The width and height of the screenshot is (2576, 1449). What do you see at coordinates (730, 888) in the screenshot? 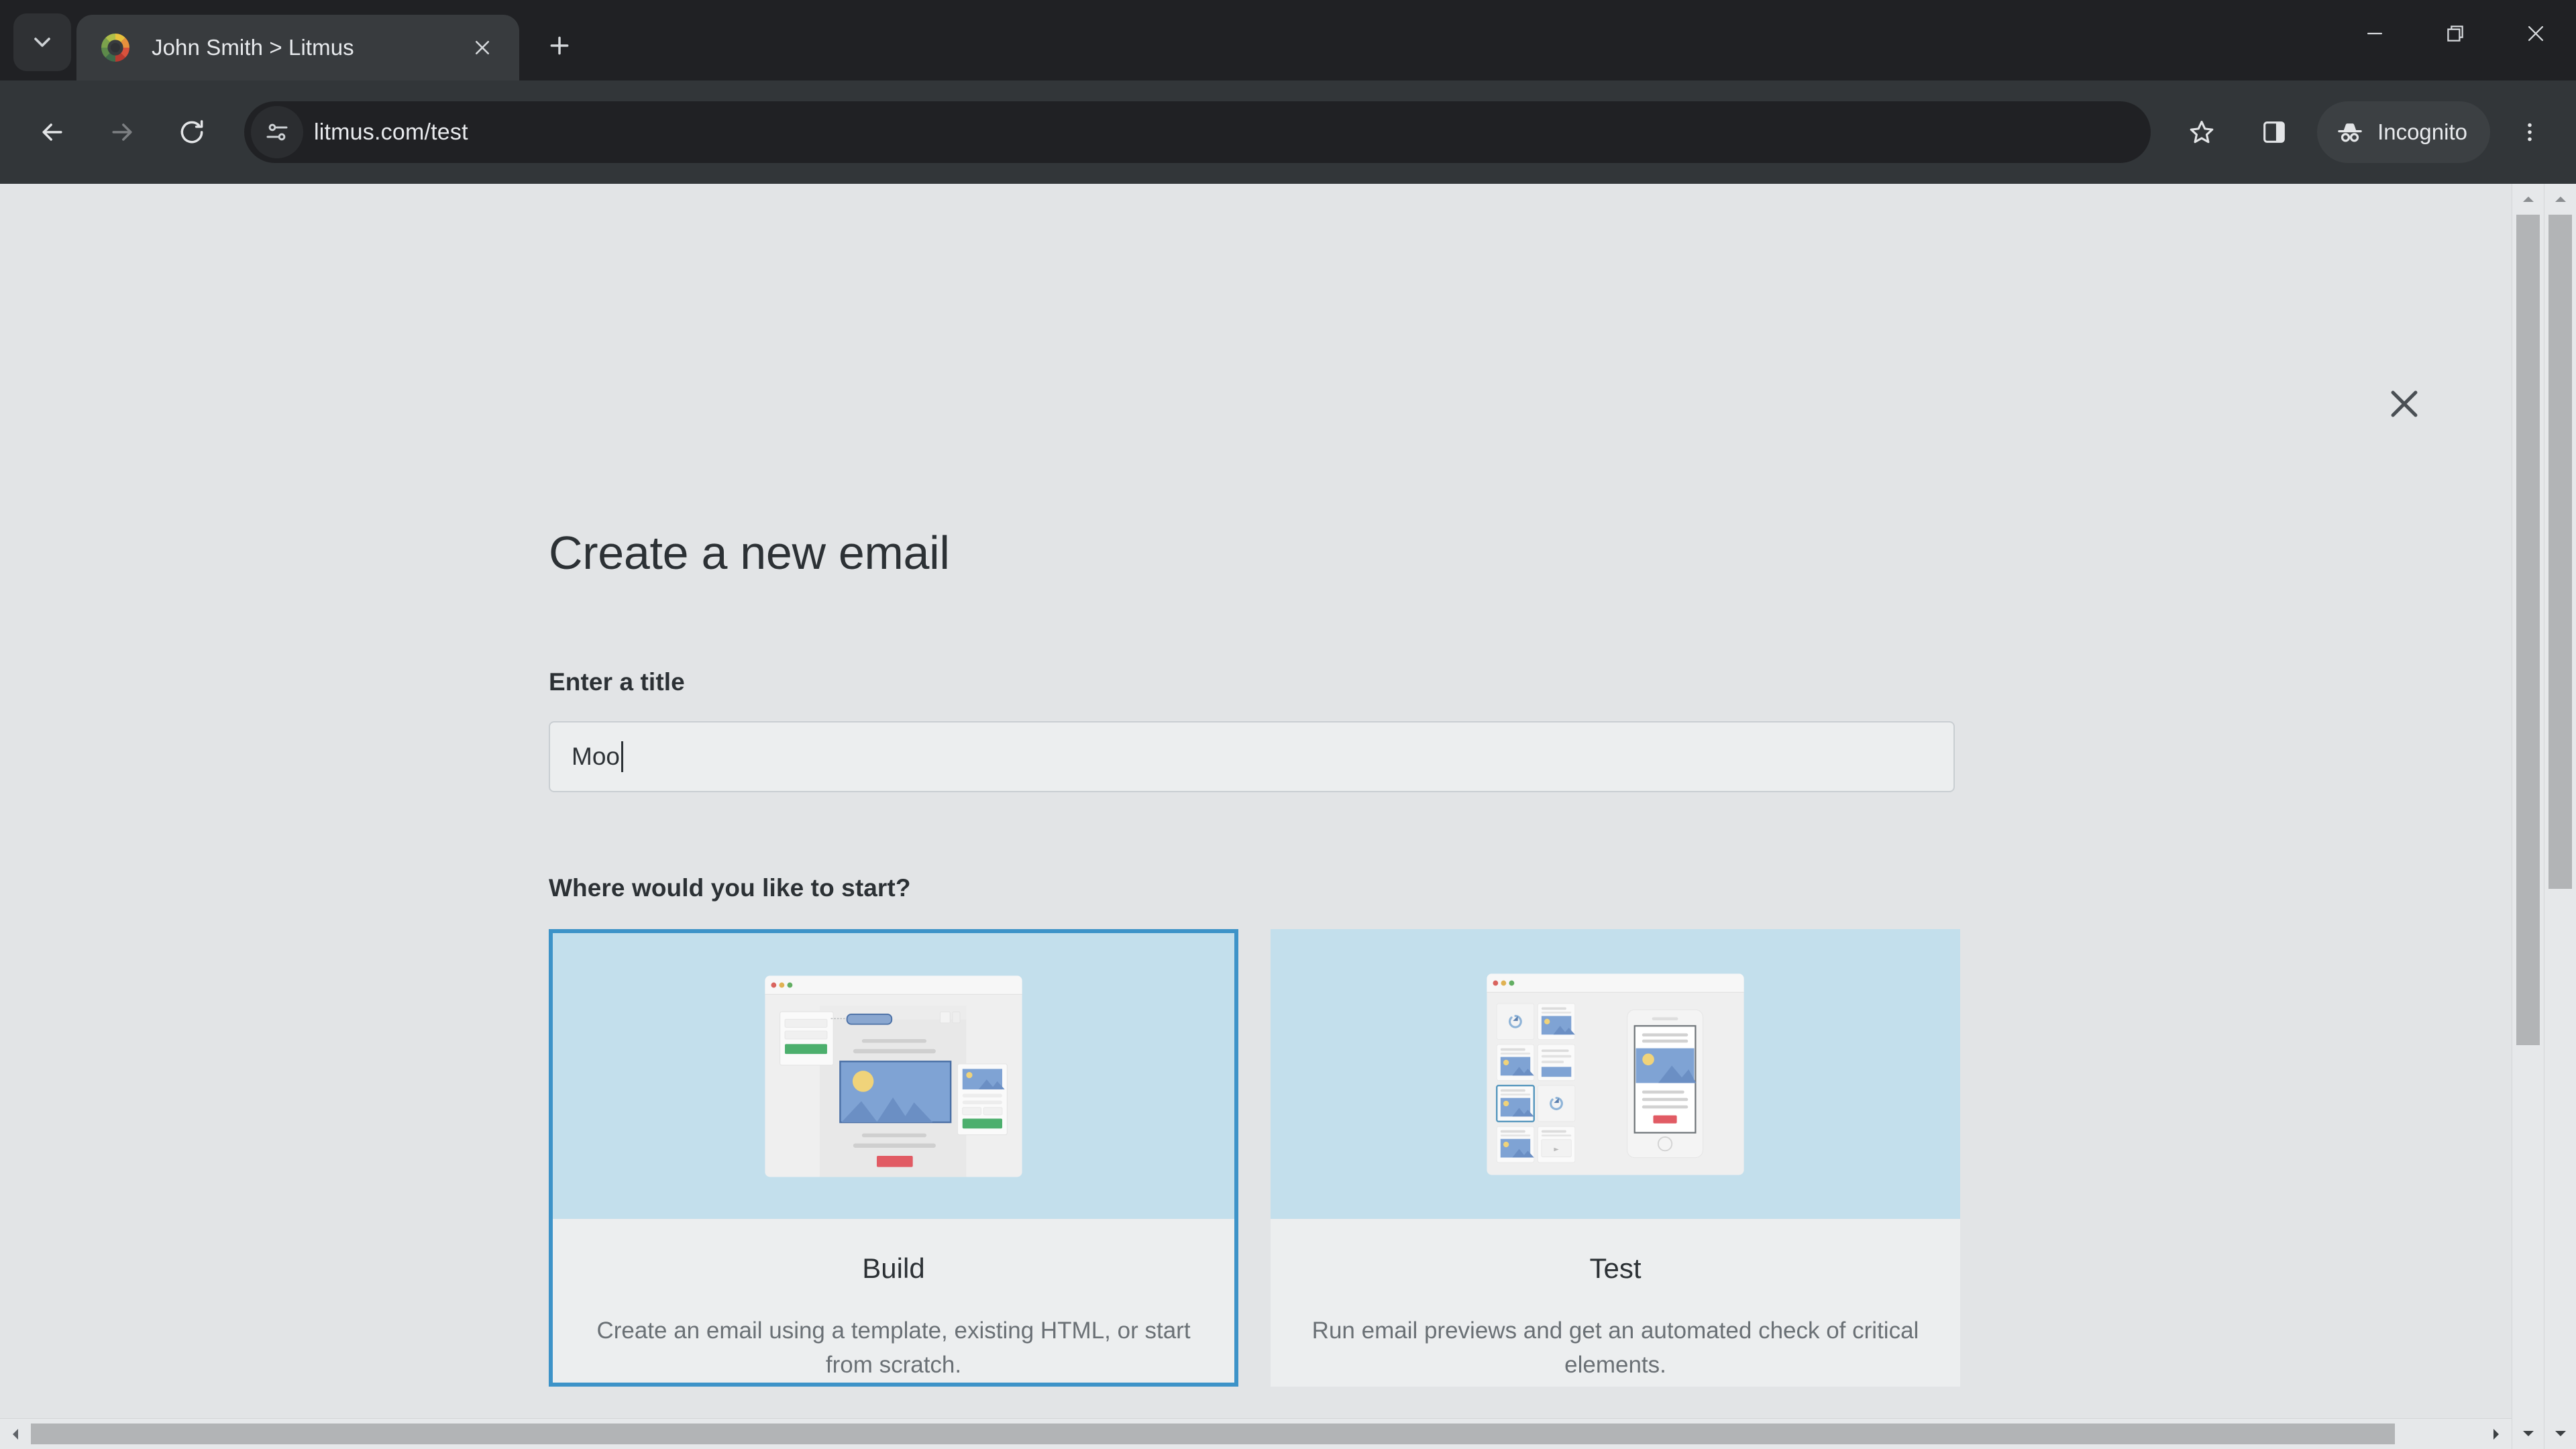
I see `start-choice-label: Where would you like to start?` at bounding box center [730, 888].